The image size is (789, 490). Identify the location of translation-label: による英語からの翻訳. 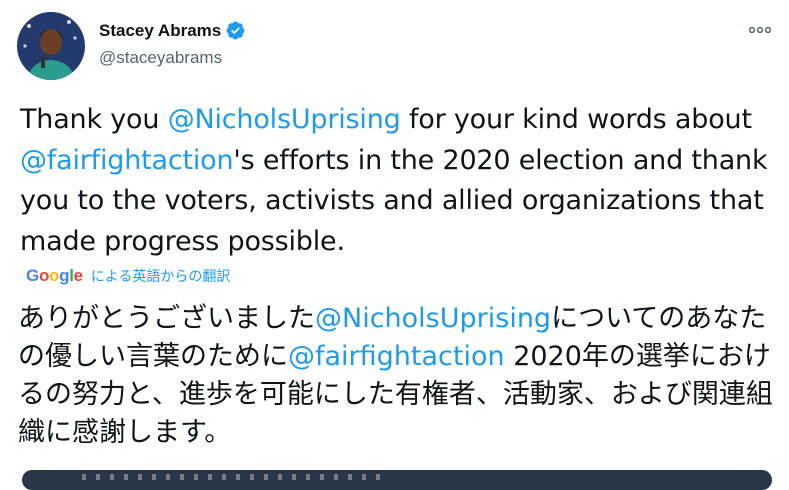
(161, 276).